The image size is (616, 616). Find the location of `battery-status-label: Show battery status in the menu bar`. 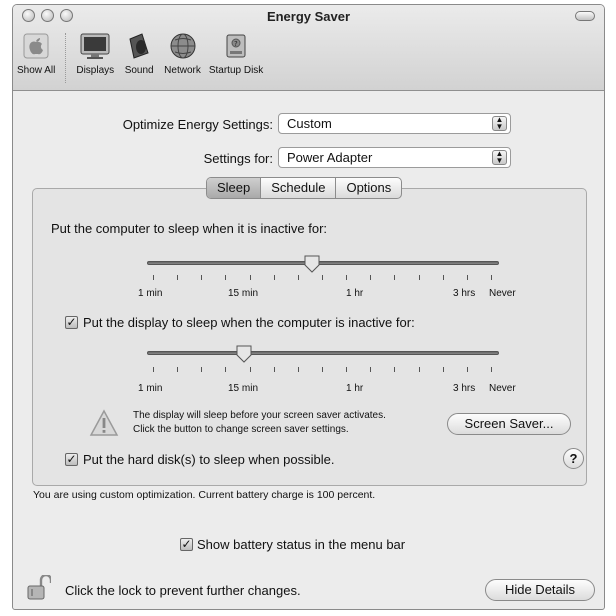

battery-status-label: Show battery status in the menu bar is located at coordinates (301, 544).